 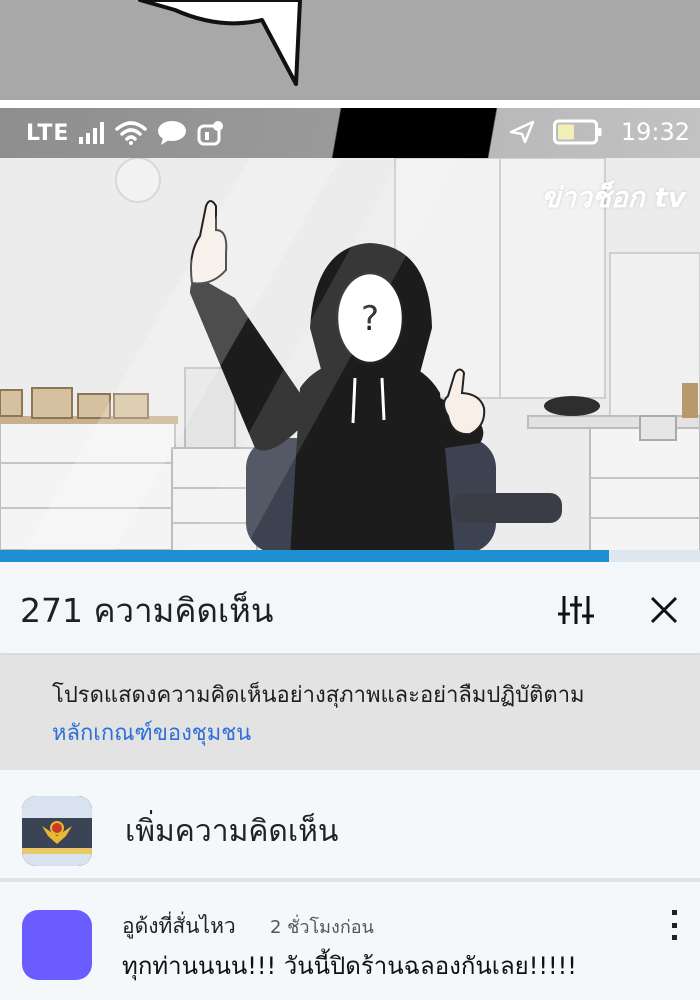 I want to click on clock: 19:32, so click(x=655, y=132).